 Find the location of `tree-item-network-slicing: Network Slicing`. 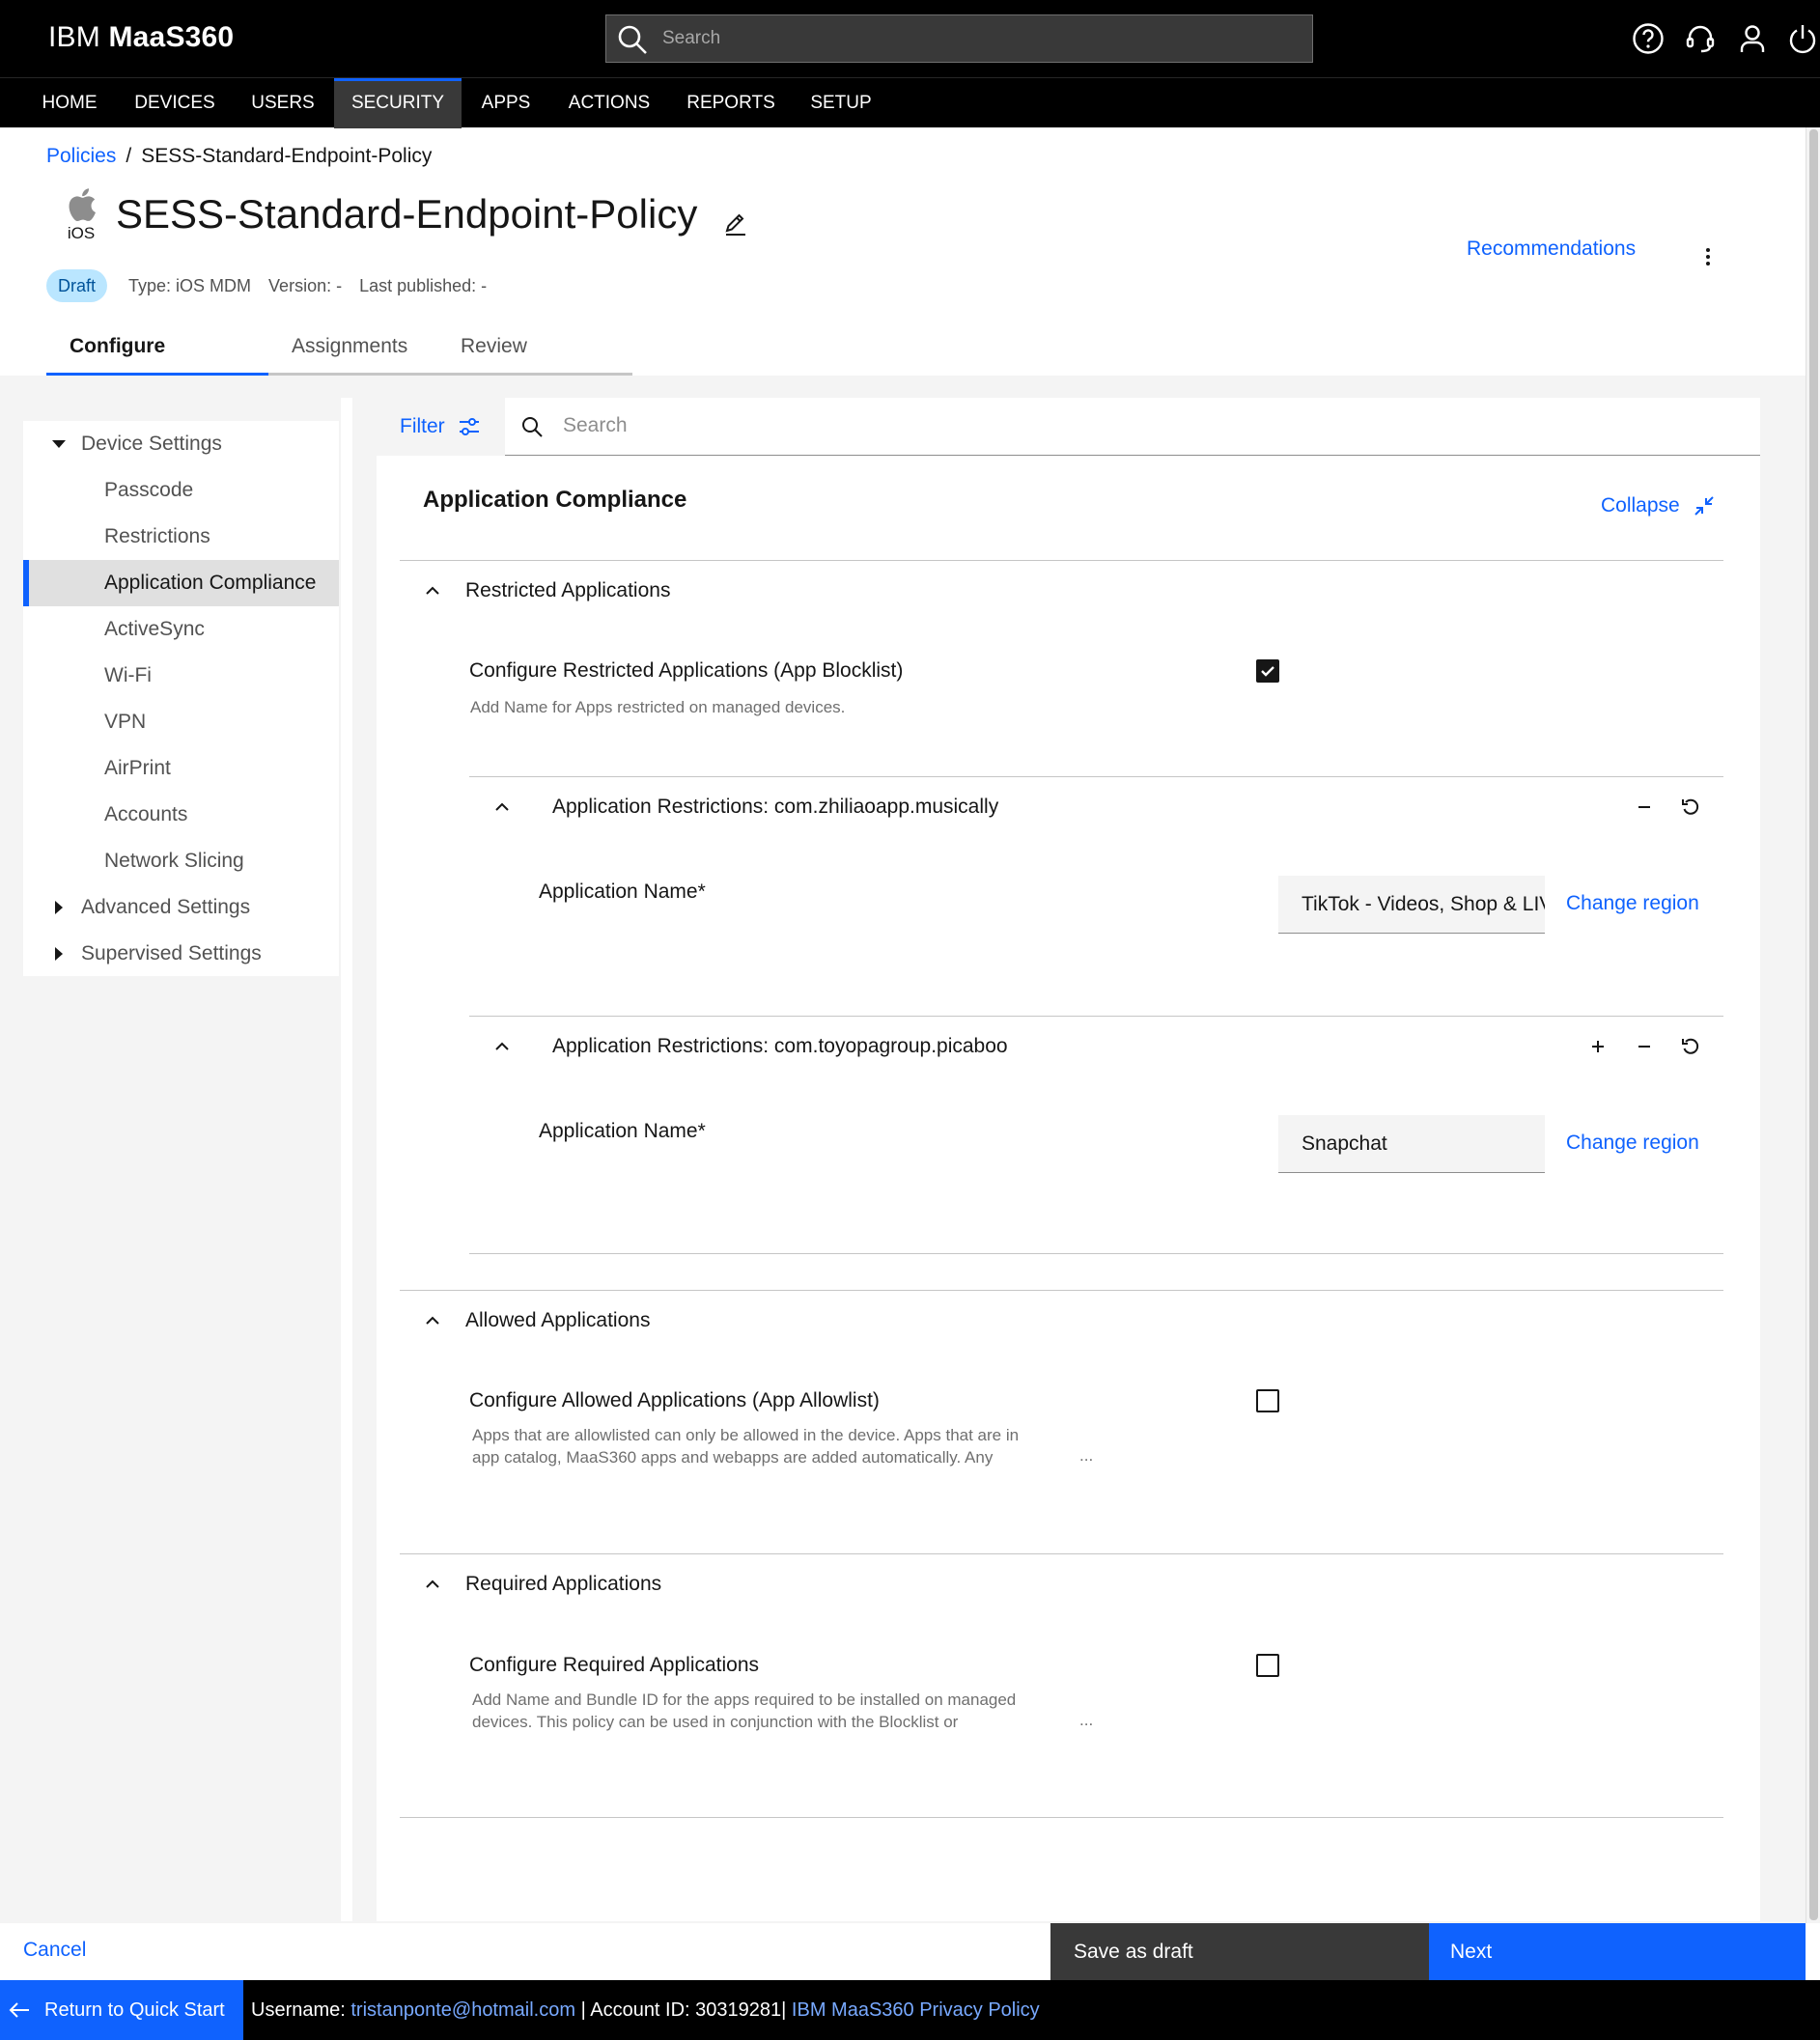

tree-item-network-slicing: Network Slicing is located at coordinates (181, 861).